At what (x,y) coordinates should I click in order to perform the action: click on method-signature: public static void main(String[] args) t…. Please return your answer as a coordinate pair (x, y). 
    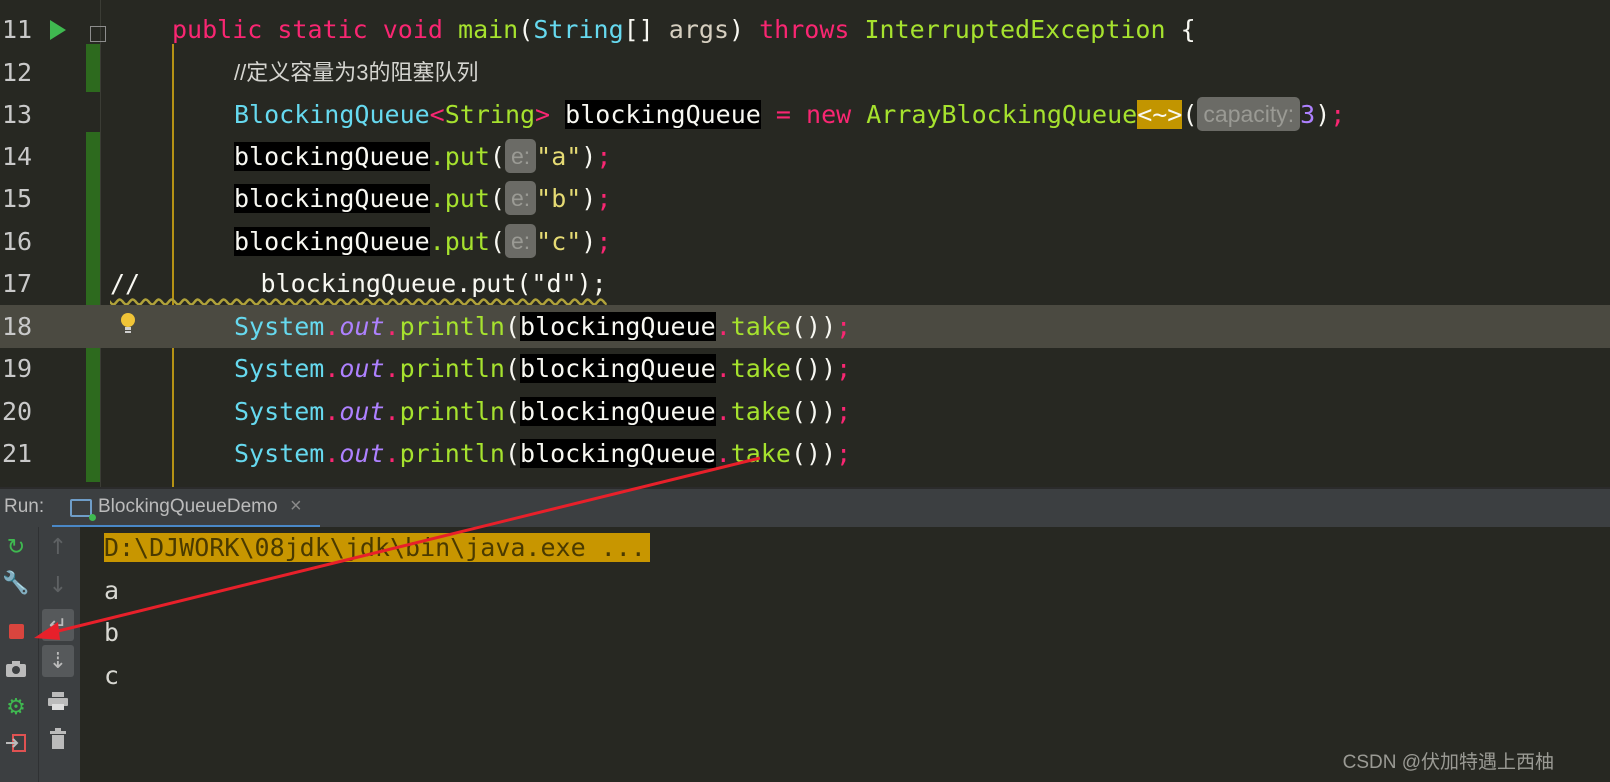
    Looking at the image, I should click on (684, 29).